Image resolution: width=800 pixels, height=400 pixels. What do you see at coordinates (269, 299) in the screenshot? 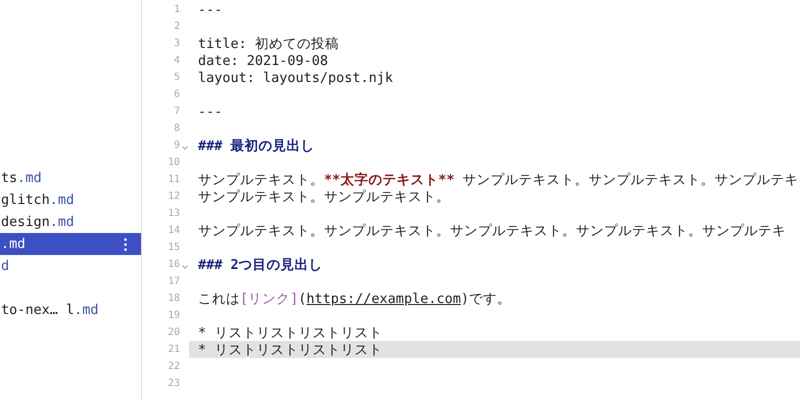
I see `link-text: [リンク]` at bounding box center [269, 299].